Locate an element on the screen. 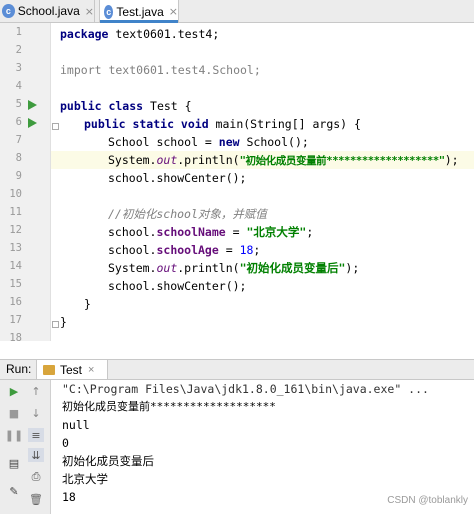 The width and height of the screenshot is (474, 514). editor-tab-bar: c School.java × c Test.java × is located at coordinates (237, 11).